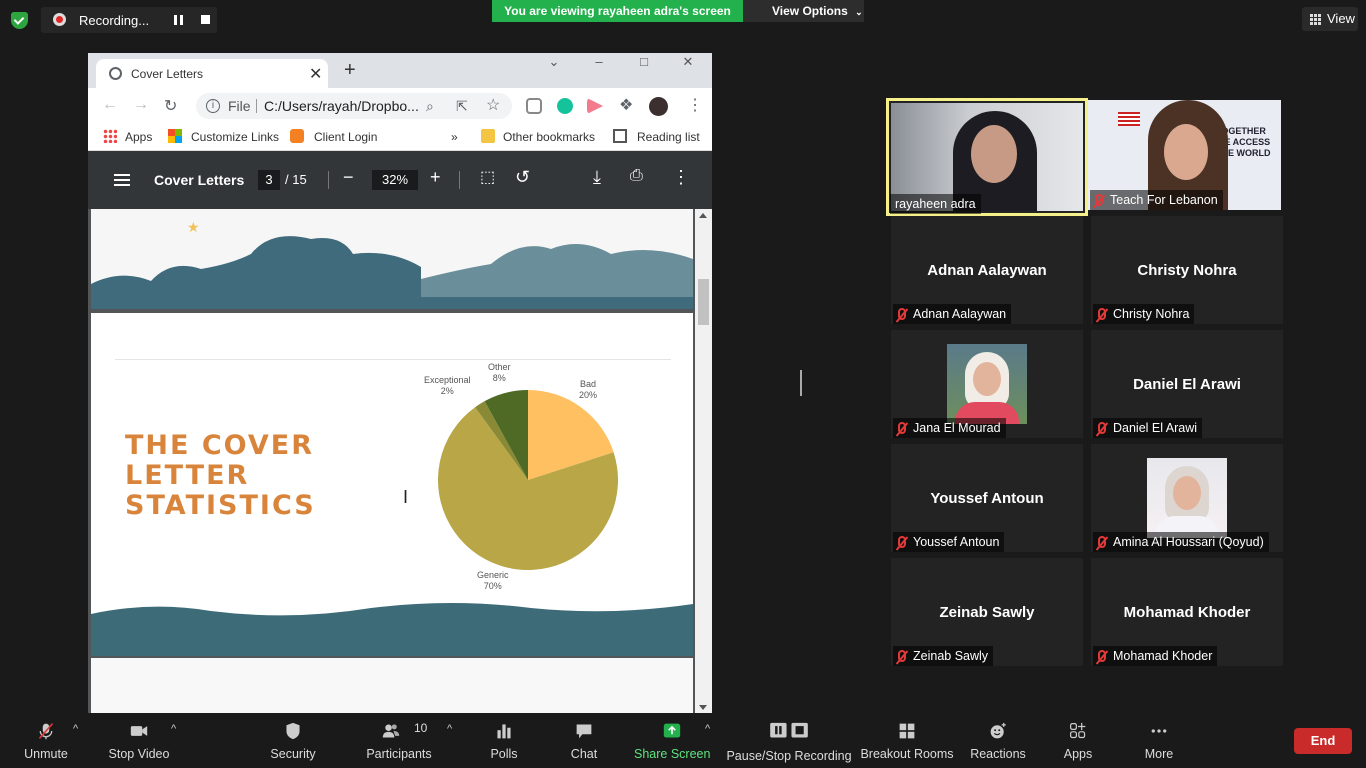 Image resolution: width=1366 pixels, height=768 pixels. What do you see at coordinates (636, 176) in the screenshot?
I see `print-icon: ⎙` at bounding box center [636, 176].